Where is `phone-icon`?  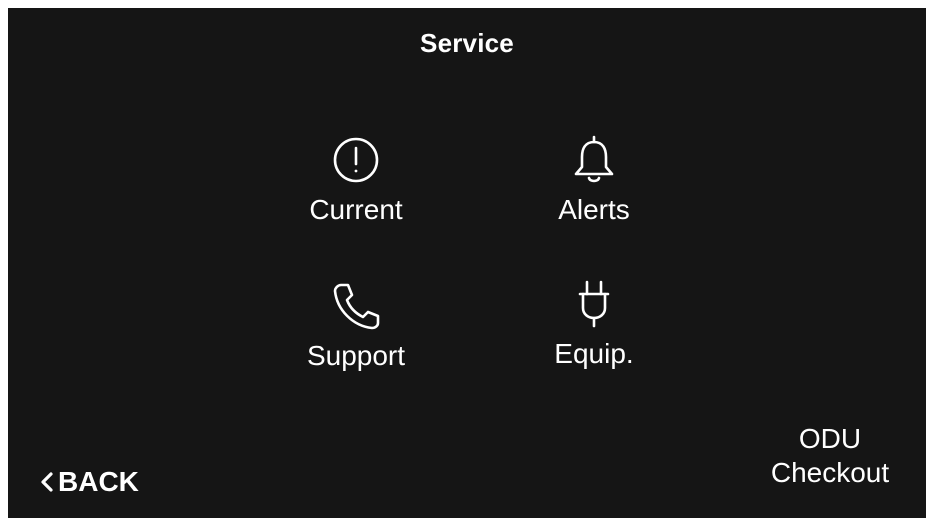 phone-icon is located at coordinates (356, 306).